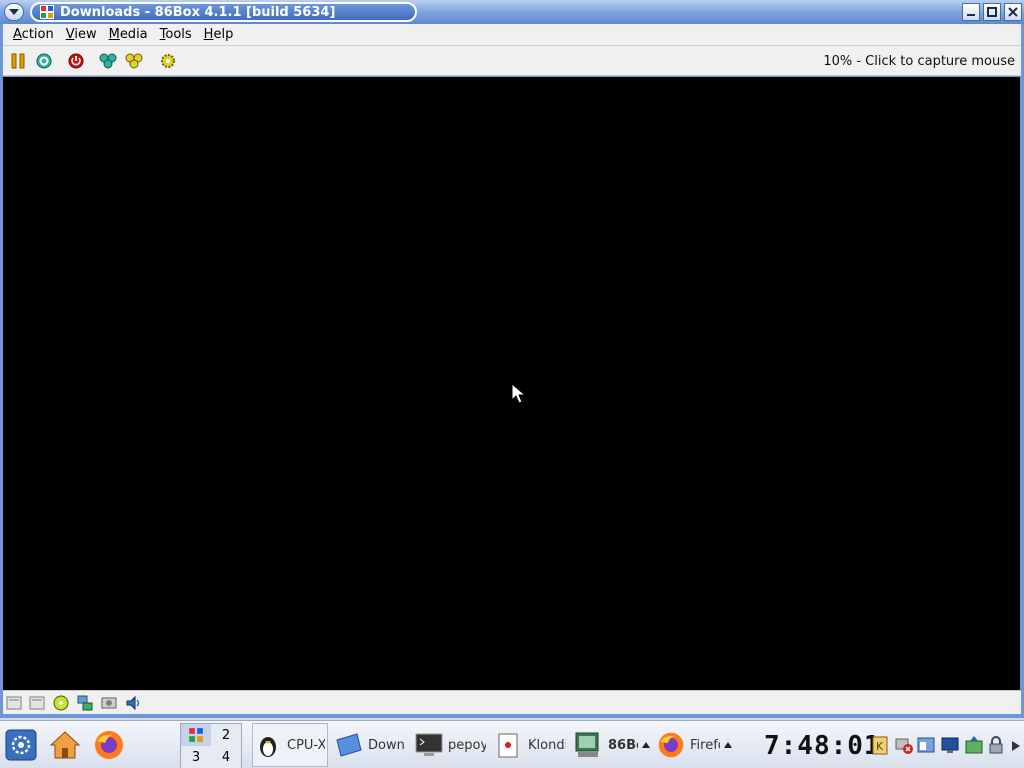  I want to click on menu-action: Action, so click(33, 34).